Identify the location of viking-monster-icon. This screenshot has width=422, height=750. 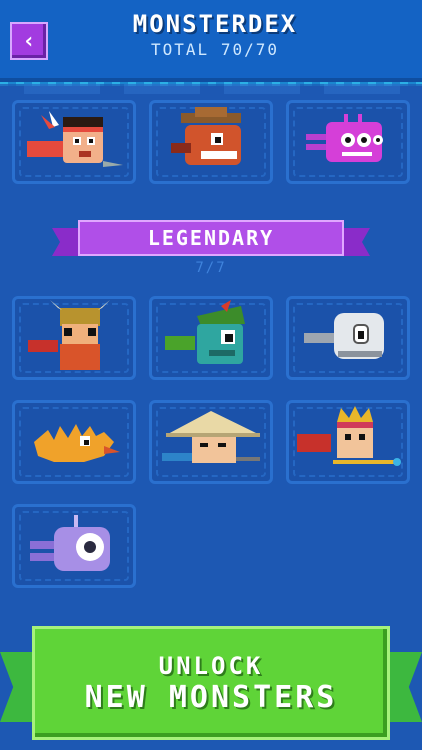
(69, 335).